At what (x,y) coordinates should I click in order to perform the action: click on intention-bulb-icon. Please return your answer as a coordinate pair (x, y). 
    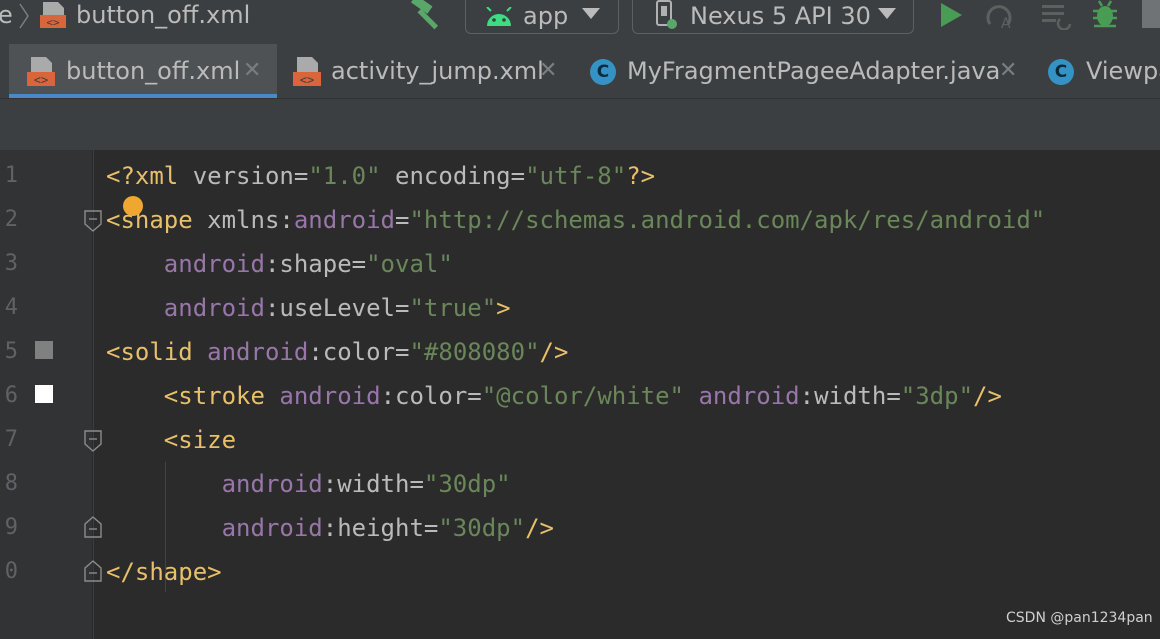
    Looking at the image, I should click on (133, 206).